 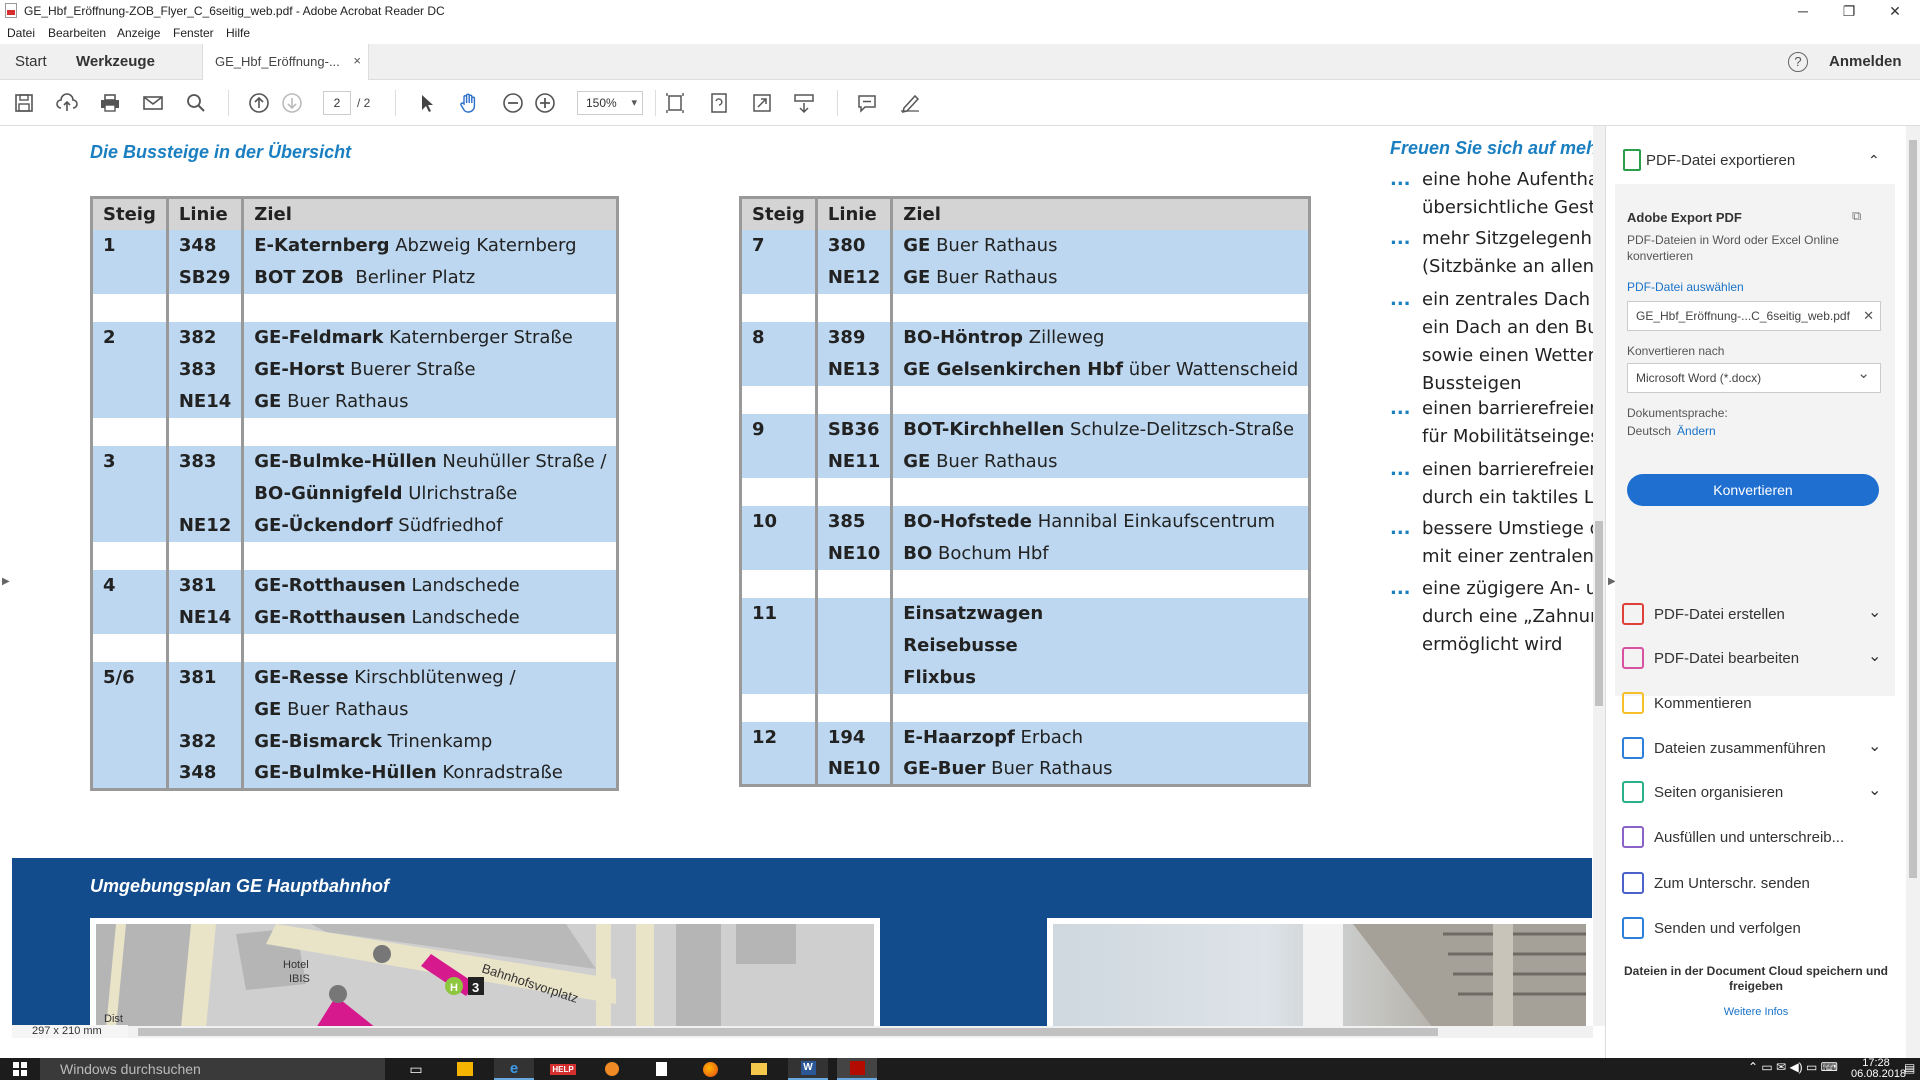 I want to click on cell-linie: NE12, so click(x=854, y=277).